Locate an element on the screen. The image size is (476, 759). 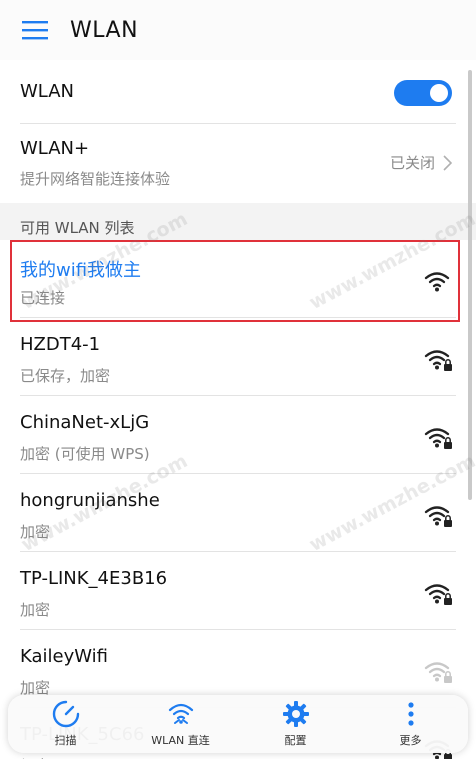
bottom-action-bar: 扫描 WLAN 直连 配置 更多 is located at coordinates (238, 724).